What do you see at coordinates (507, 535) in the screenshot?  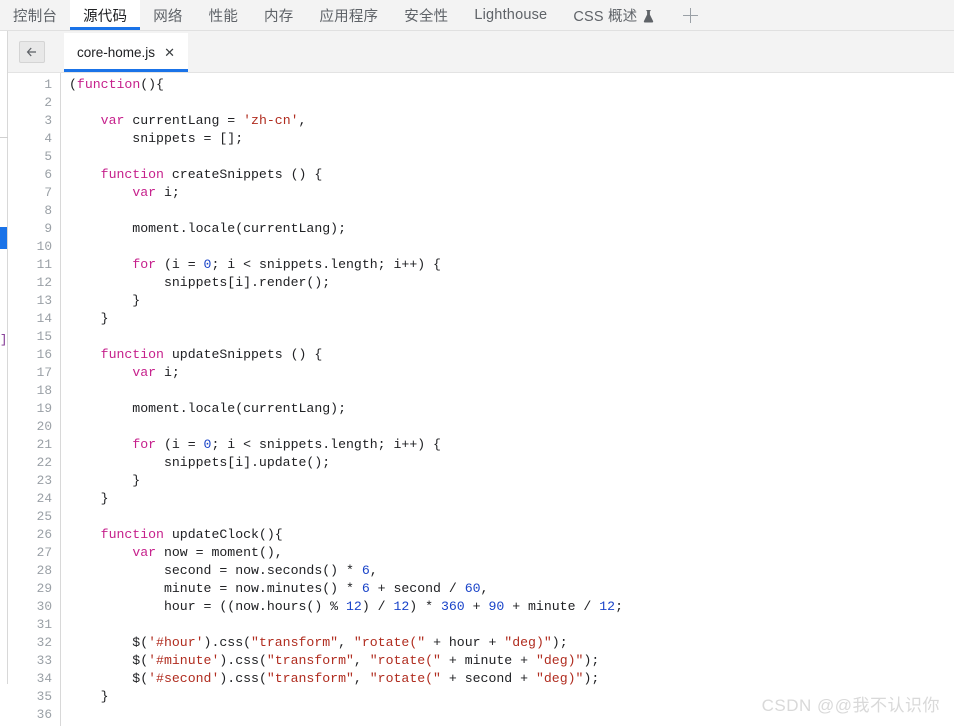 I see `line-code: function updateClock(){` at bounding box center [507, 535].